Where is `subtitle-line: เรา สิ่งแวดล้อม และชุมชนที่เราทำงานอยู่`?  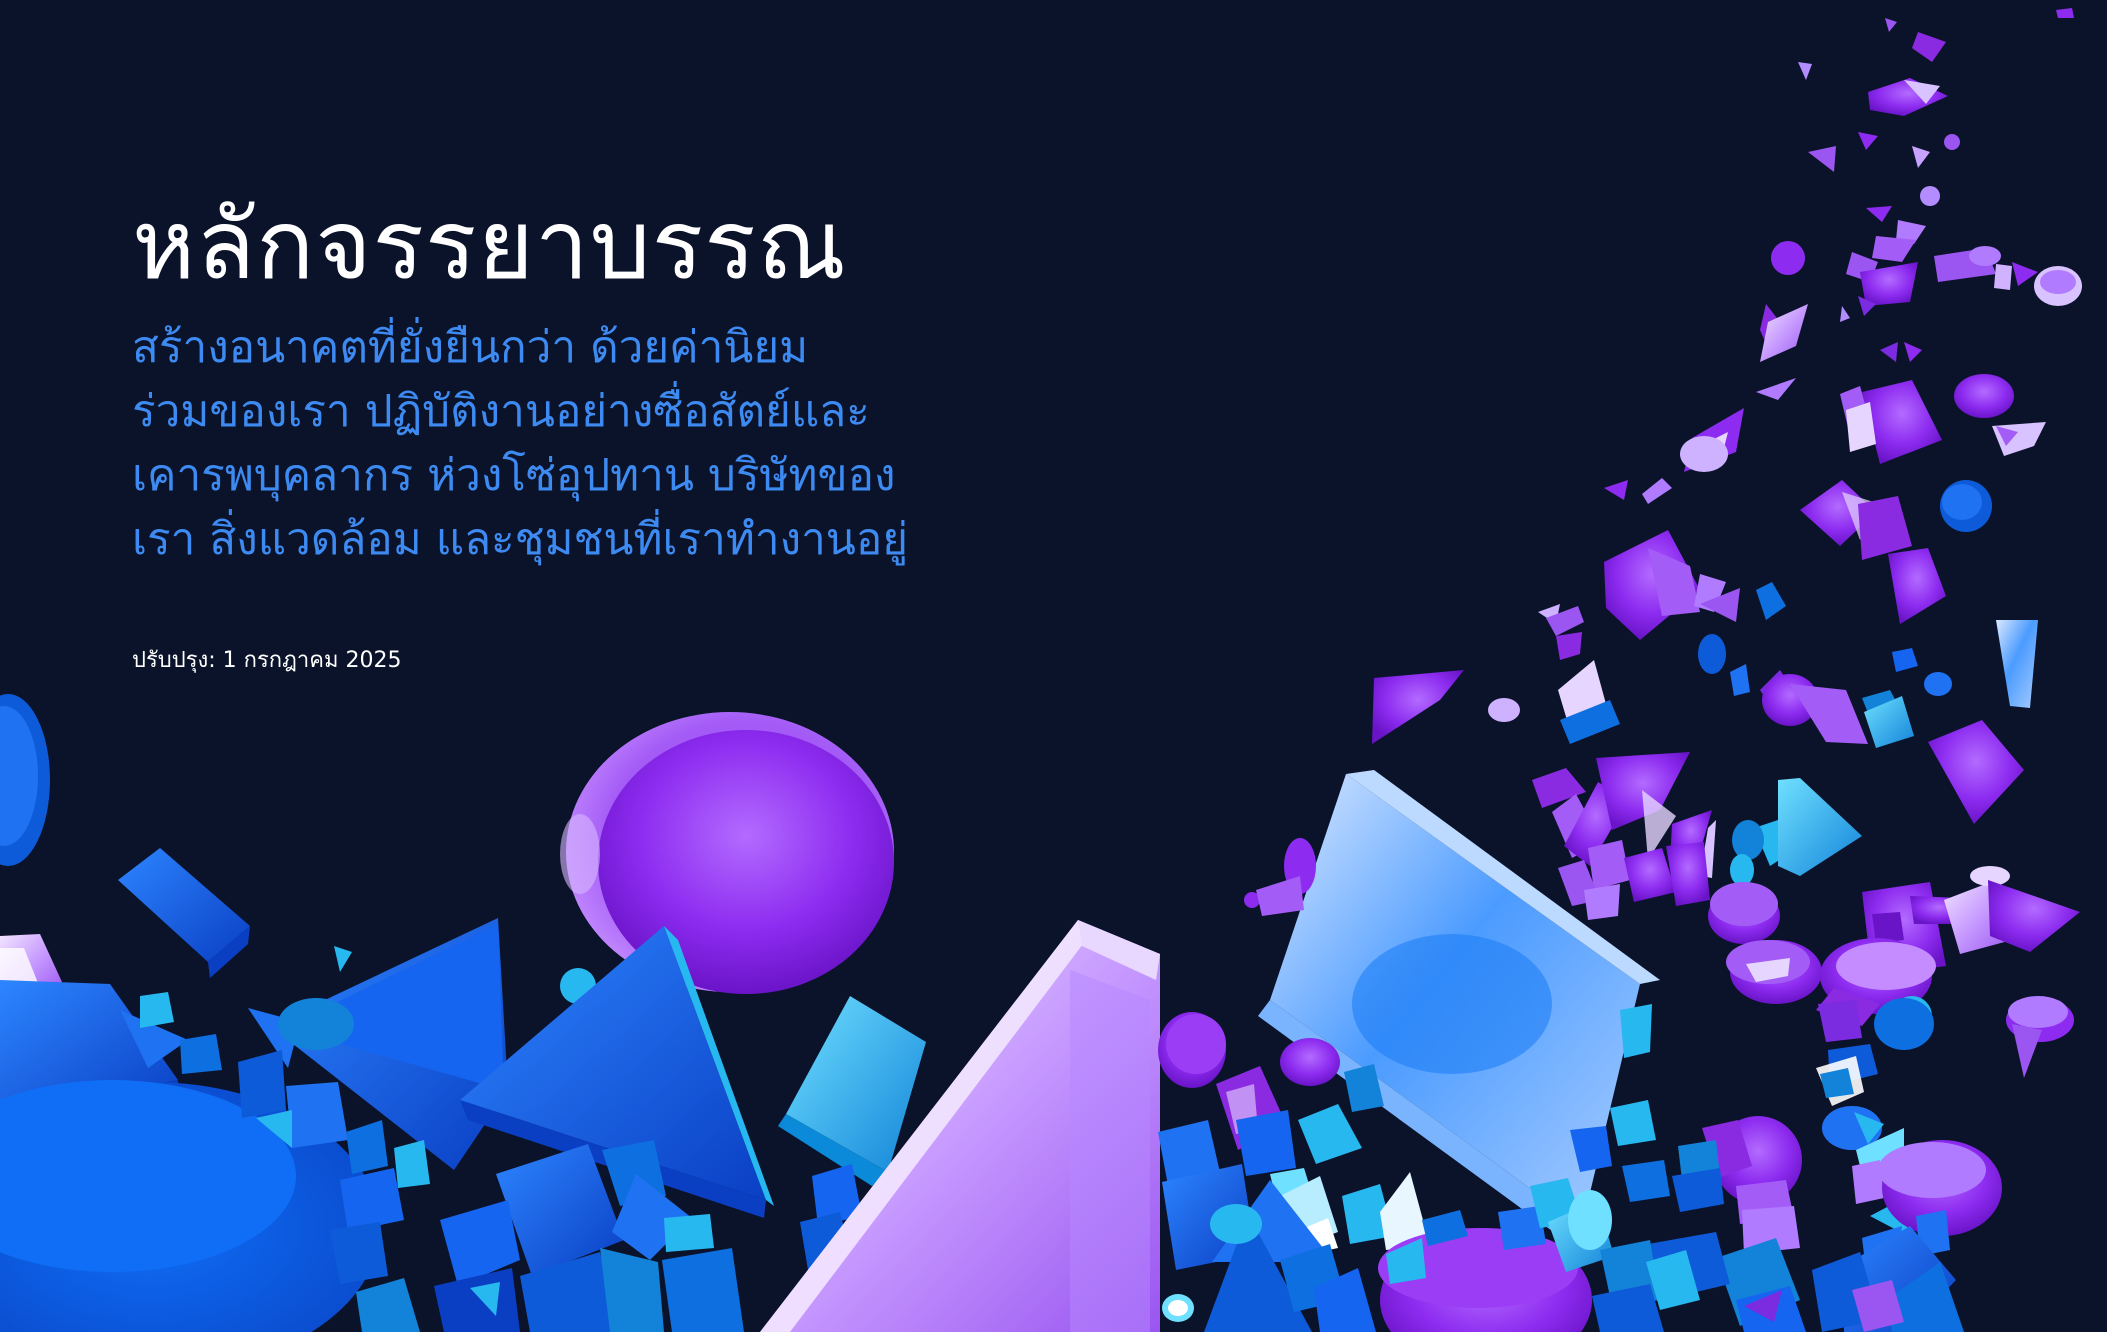 subtitle-line: เรา สิ่งแวดล้อม และชุมชนที่เราทำงานอยู่ is located at coordinates (520, 539).